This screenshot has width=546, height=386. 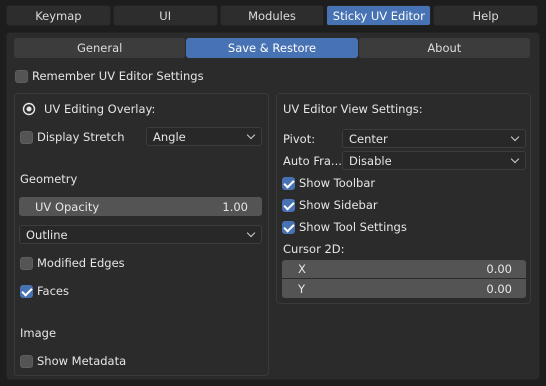 What do you see at coordinates (81, 137) in the screenshot?
I see `display-stretch-label: Display Stretch` at bounding box center [81, 137].